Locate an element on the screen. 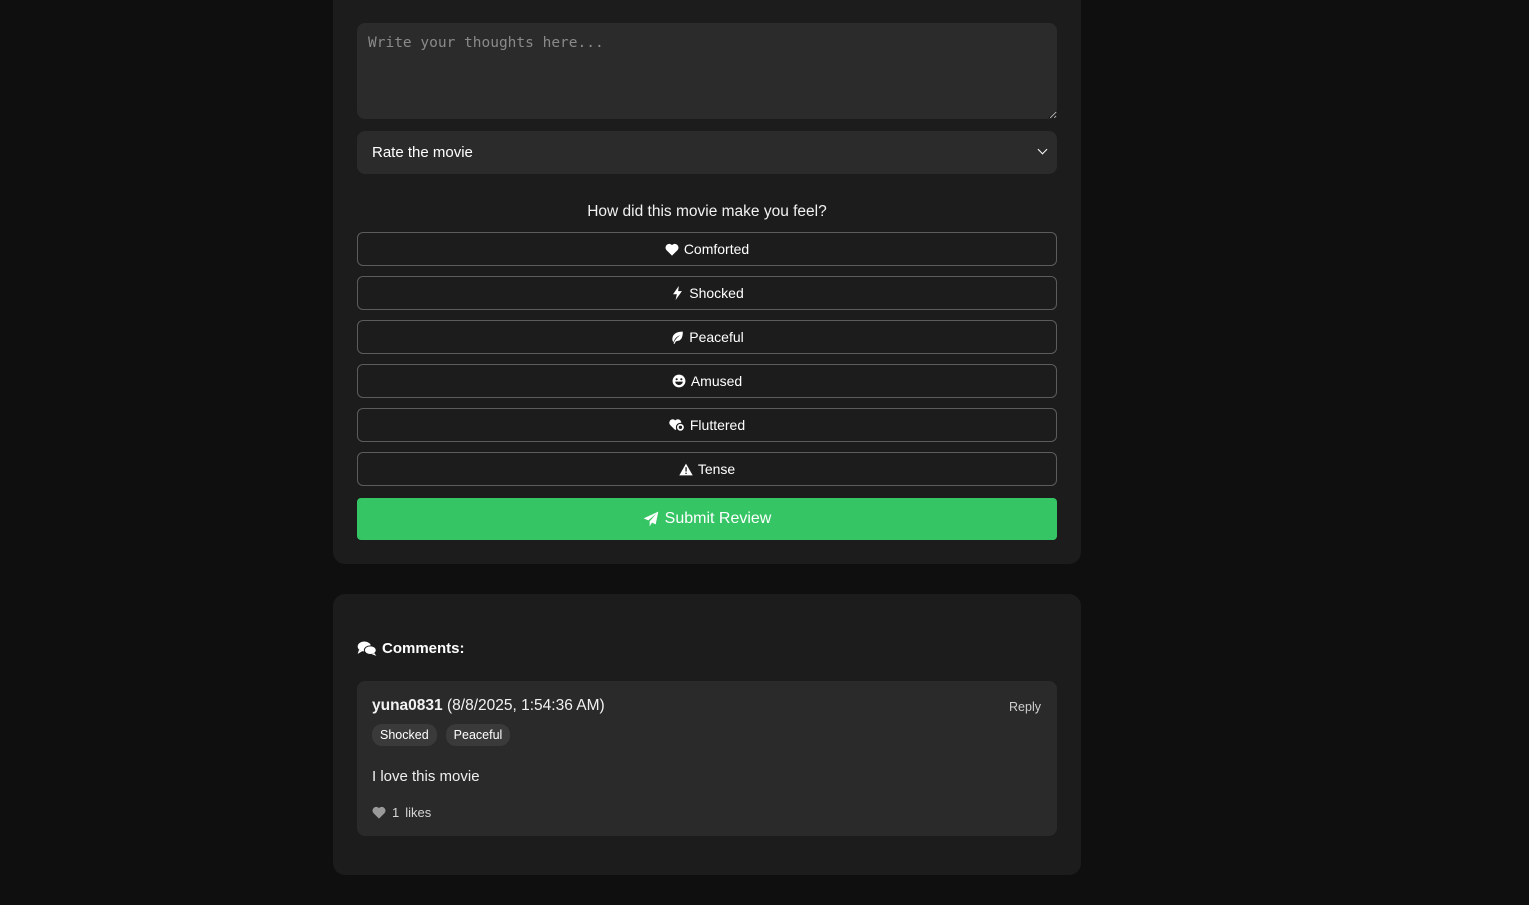  submit-review-button: Submit Review is located at coordinates (707, 519).